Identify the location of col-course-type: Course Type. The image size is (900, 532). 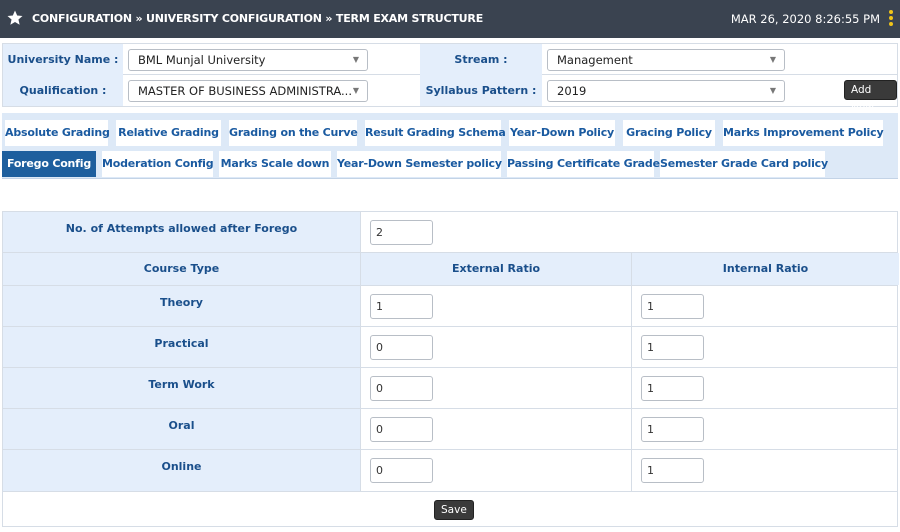
(182, 269).